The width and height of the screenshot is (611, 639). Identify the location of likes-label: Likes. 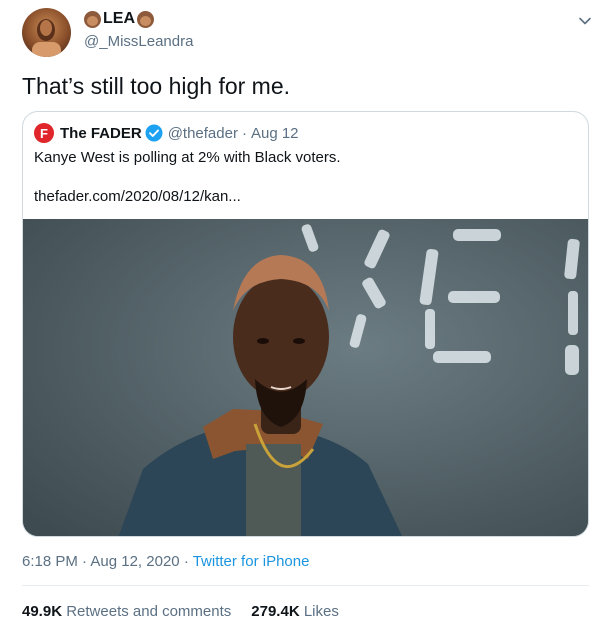
(321, 611).